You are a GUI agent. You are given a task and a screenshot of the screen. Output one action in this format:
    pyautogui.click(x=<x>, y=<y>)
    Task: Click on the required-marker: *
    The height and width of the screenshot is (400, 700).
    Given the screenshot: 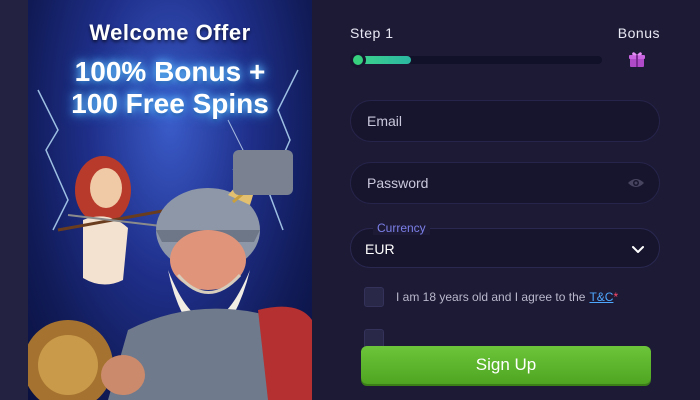 What is the action you would take?
    pyautogui.click(x=616, y=297)
    